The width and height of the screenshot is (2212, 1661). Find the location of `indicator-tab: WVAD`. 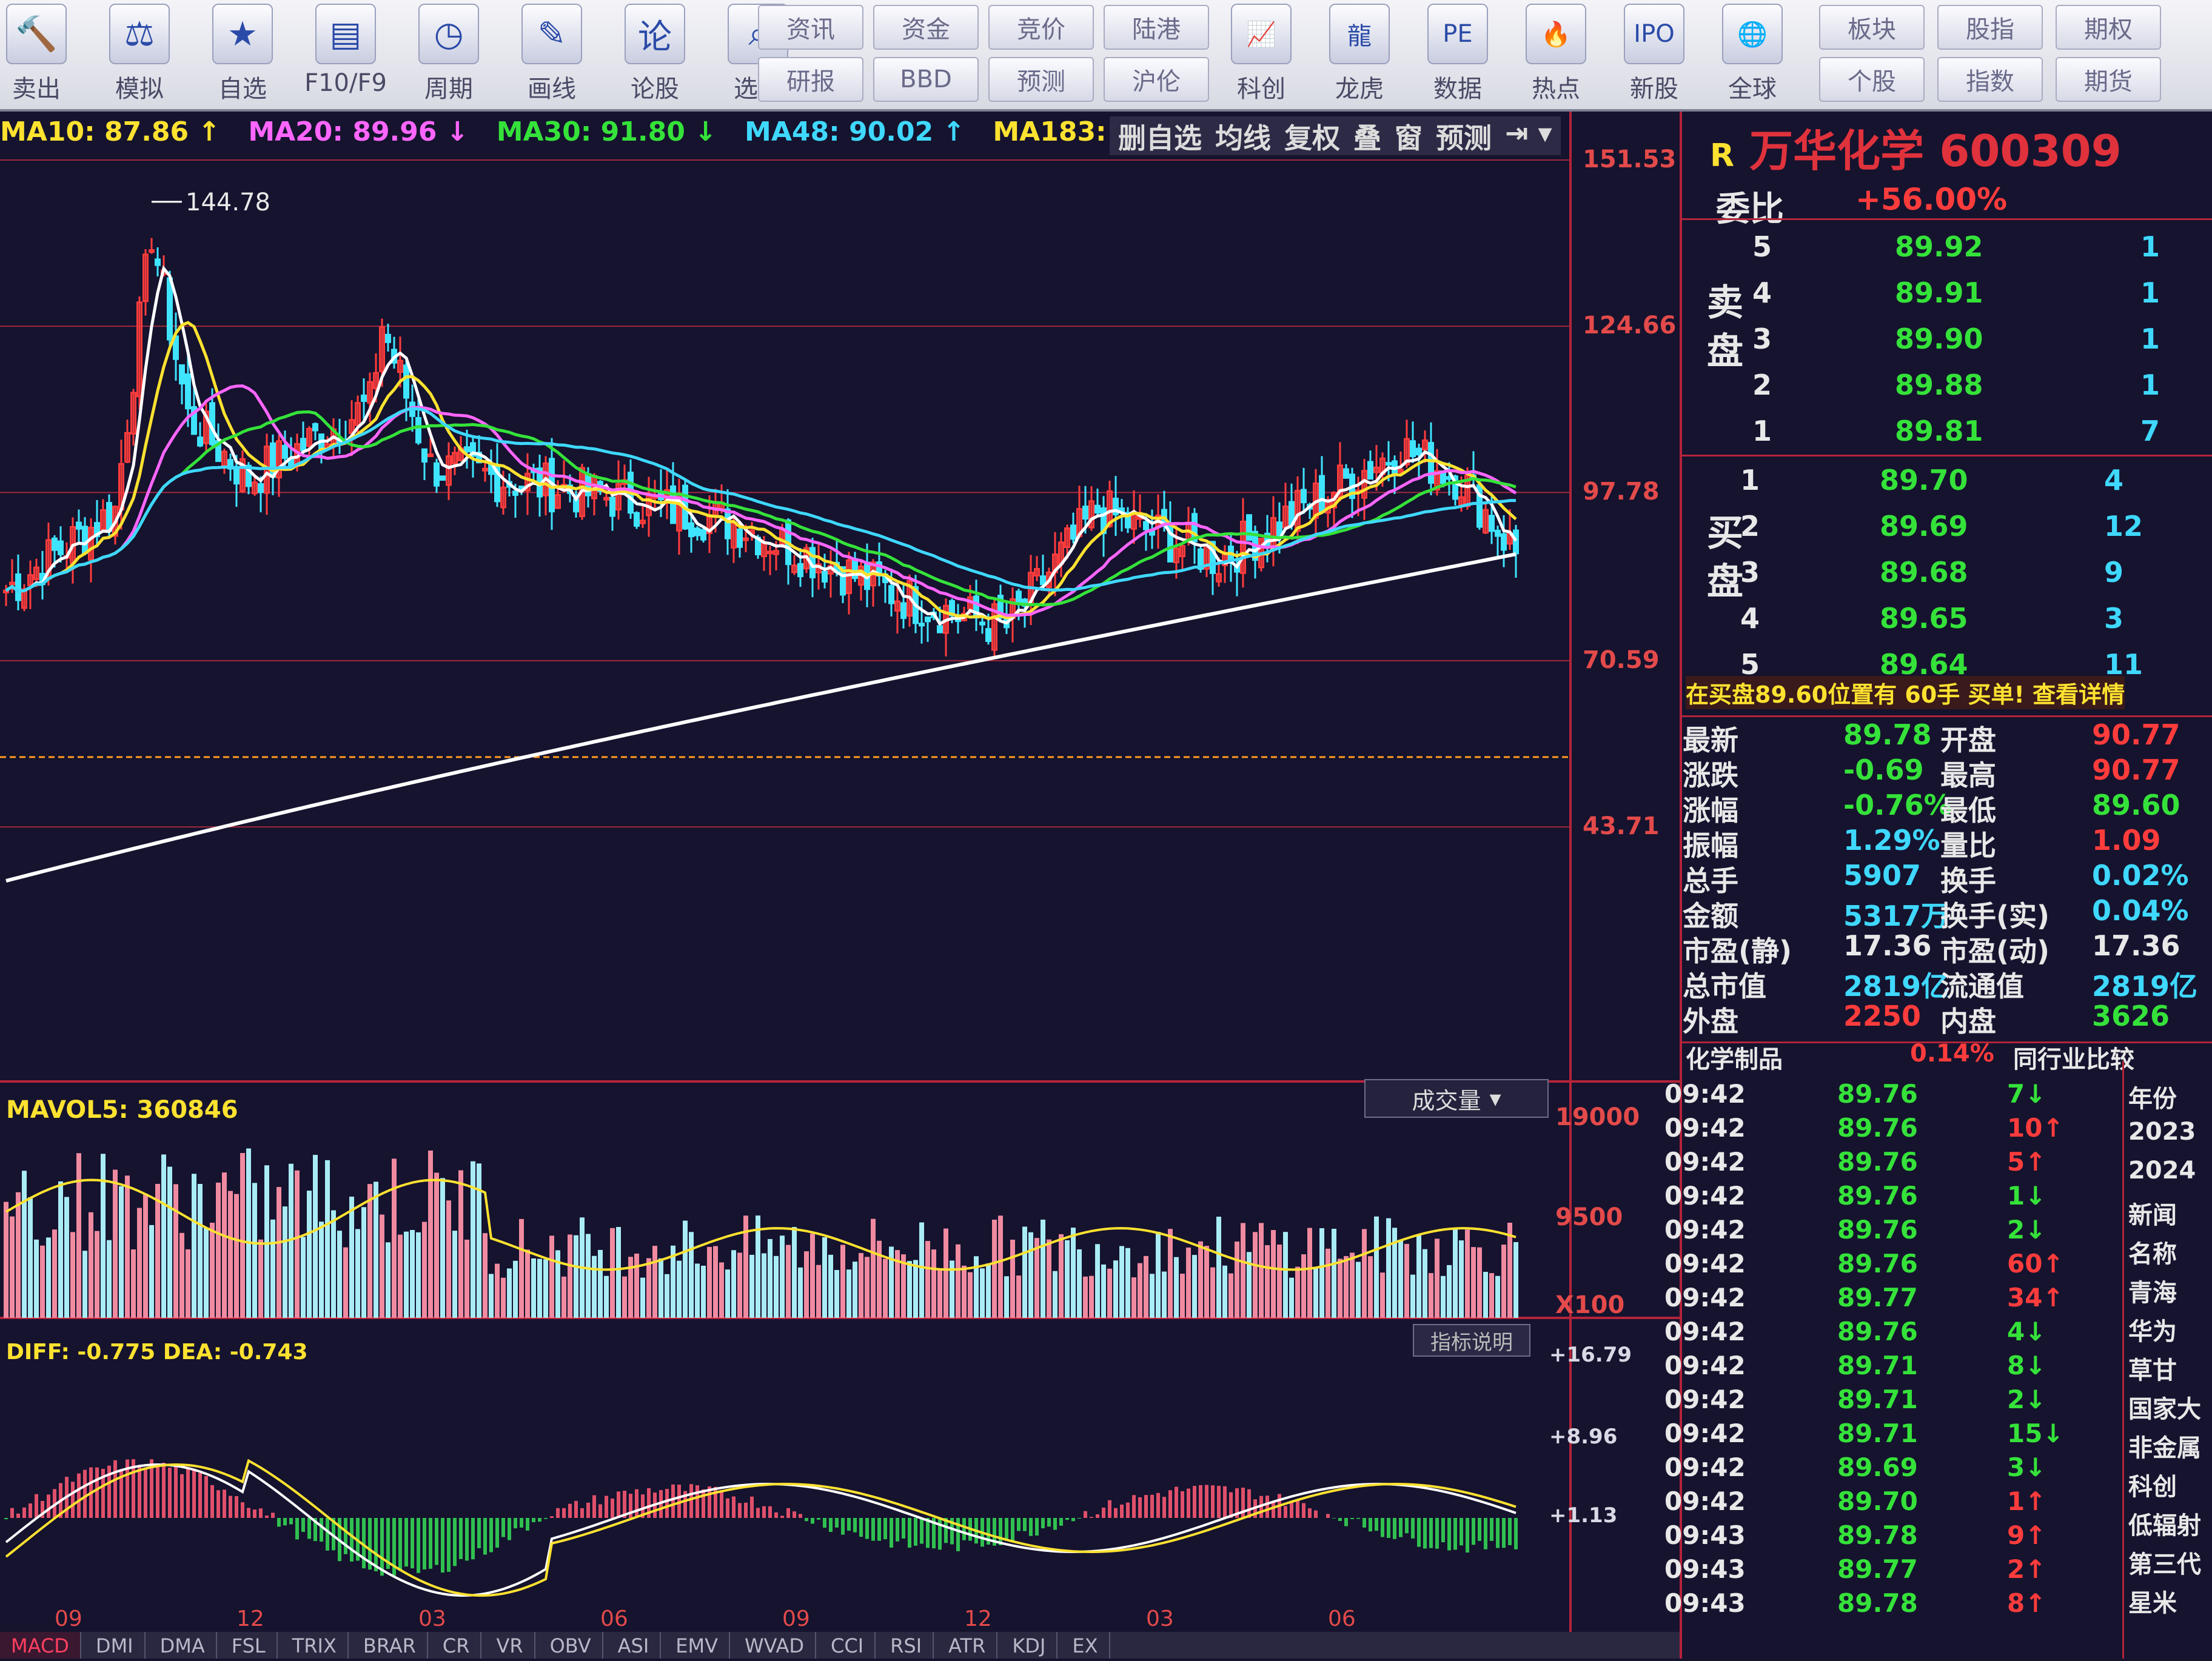

indicator-tab: WVAD is located at coordinates (775, 1645).